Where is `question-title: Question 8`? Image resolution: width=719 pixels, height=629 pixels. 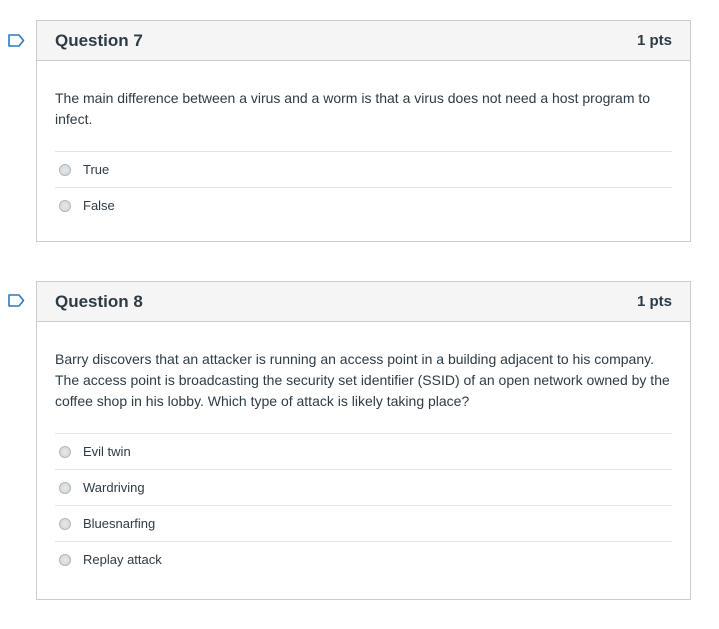 question-title: Question 8 is located at coordinates (99, 301).